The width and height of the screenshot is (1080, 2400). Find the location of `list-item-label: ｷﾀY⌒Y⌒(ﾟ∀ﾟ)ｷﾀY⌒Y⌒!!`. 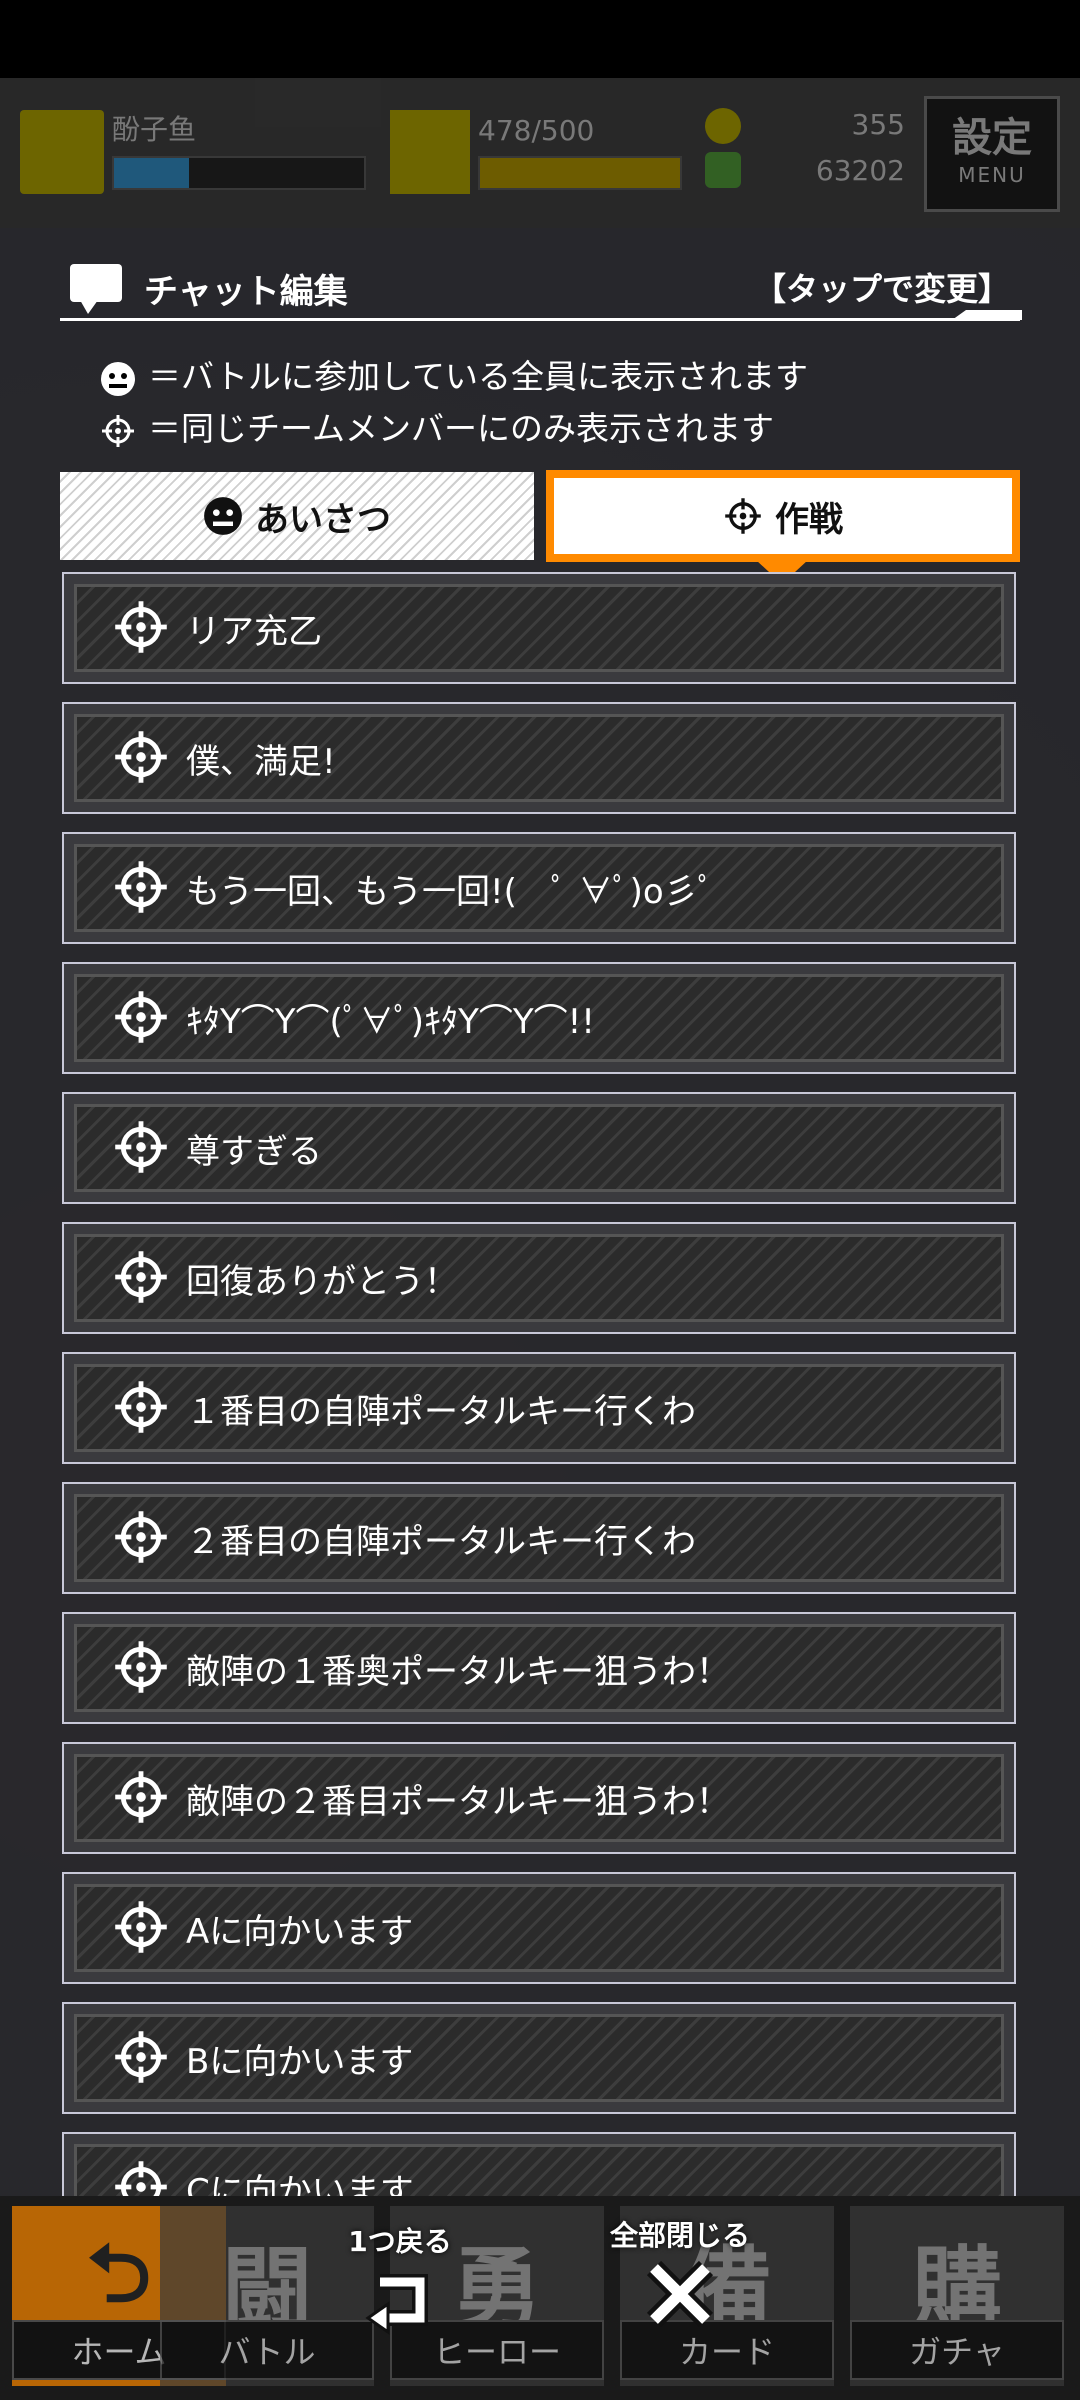

list-item-label: ｷﾀY⌒Y⌒(ﾟ∀ﾟ)ｷﾀY⌒Y⌒!! is located at coordinates (390, 1022).